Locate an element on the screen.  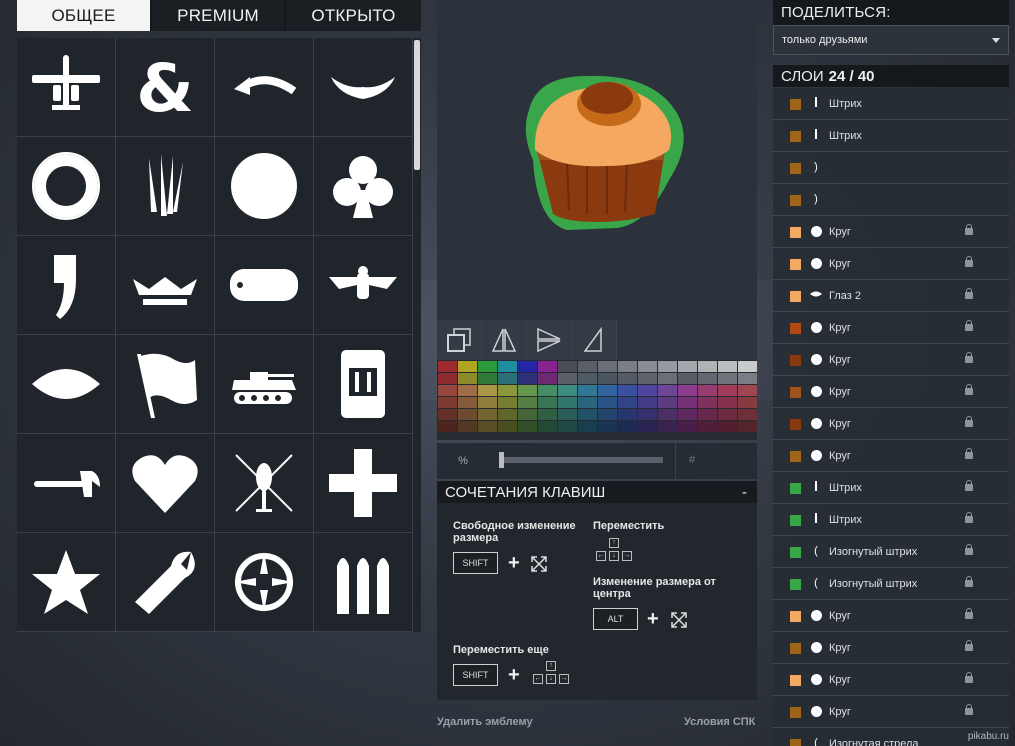
flip-vertical-button is located at coordinates (549, 340).